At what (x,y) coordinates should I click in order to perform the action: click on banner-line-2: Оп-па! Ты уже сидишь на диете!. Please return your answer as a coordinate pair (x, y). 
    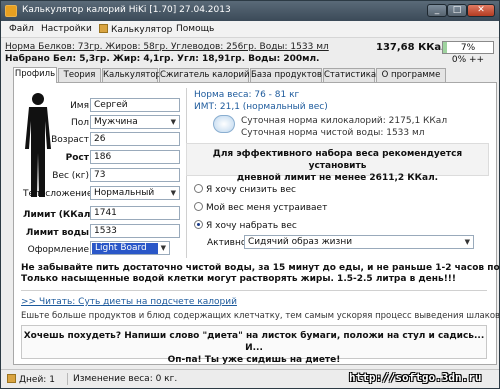
    Looking at the image, I should click on (254, 360).